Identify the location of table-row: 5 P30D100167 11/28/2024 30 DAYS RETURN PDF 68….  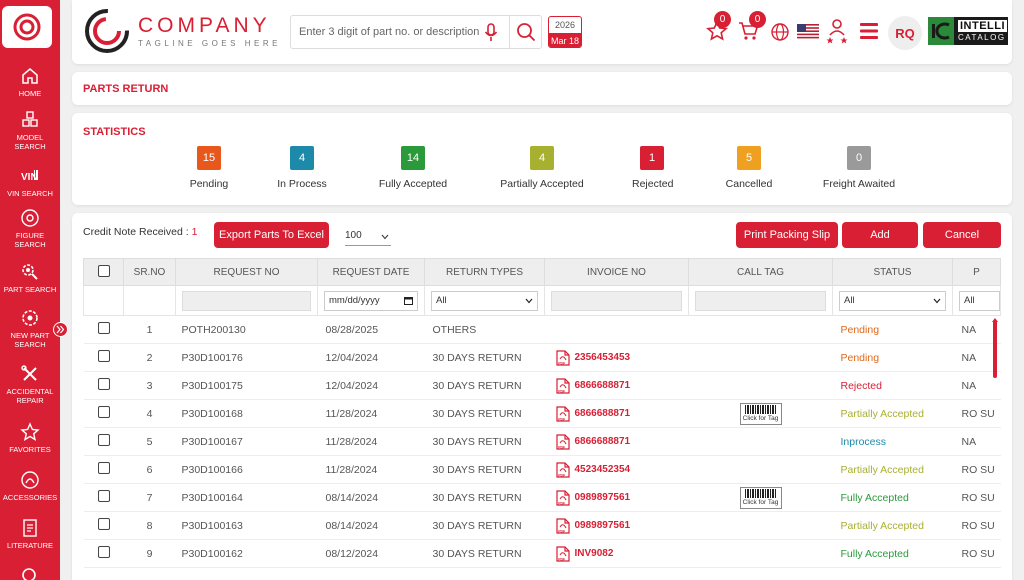
(542, 441).